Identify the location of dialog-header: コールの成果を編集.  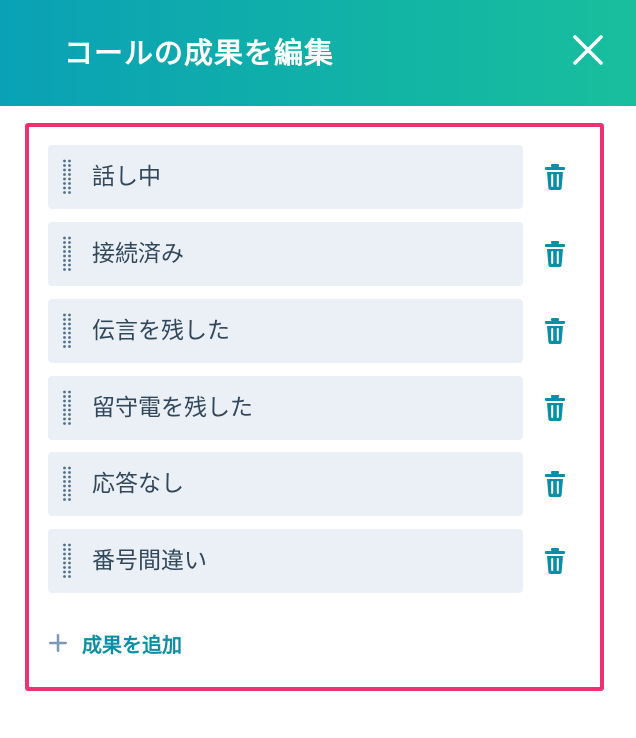
(318, 53).